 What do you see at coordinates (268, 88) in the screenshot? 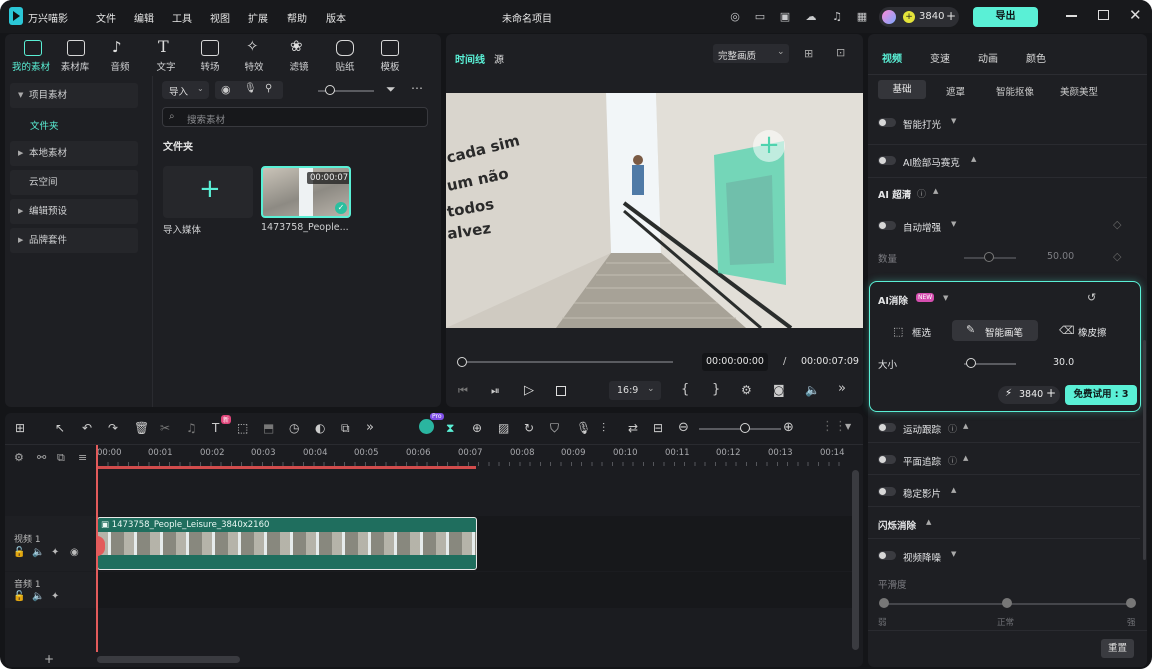
I see `voice-icon: ⚲` at bounding box center [268, 88].